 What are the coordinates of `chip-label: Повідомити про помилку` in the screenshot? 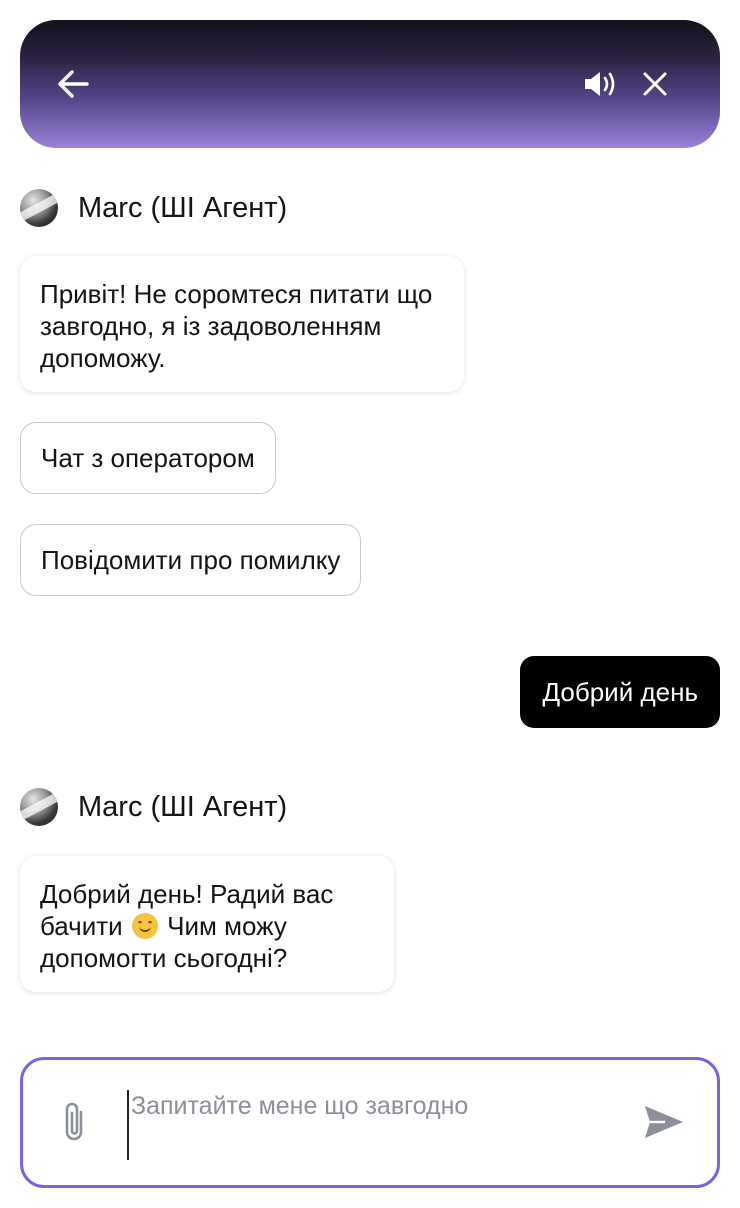 It's located at (191, 559).